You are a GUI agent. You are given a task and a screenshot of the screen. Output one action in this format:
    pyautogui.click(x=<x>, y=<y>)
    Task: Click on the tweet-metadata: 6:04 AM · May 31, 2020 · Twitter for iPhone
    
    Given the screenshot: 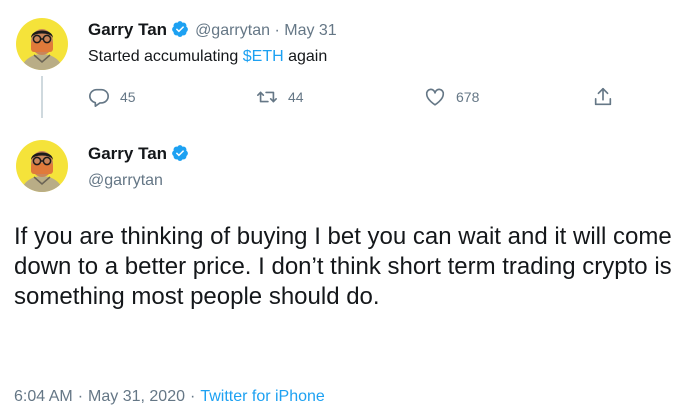 What is the action you would take?
    pyautogui.click(x=169, y=397)
    